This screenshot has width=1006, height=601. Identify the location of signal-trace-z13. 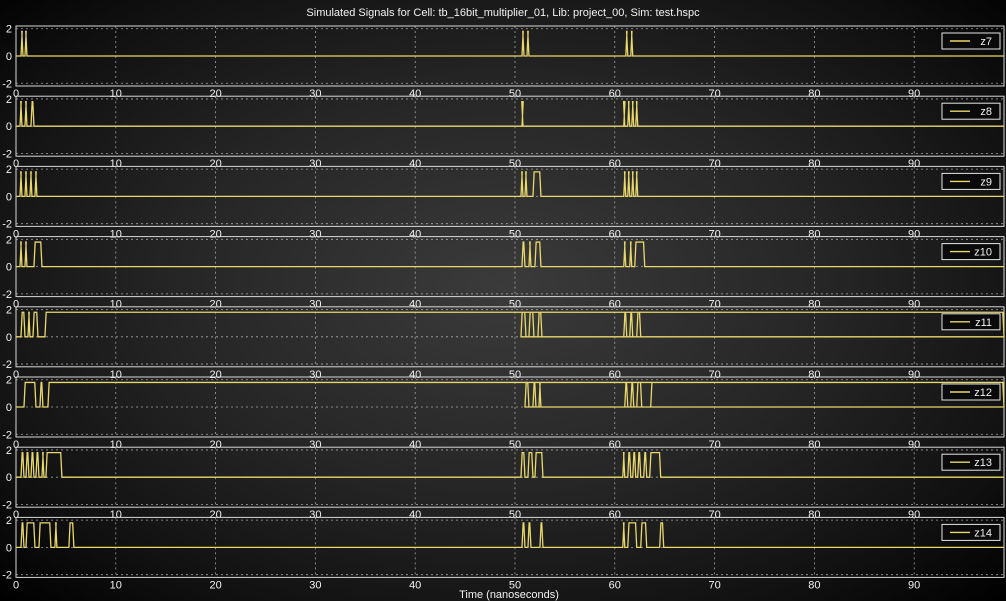
(510, 465).